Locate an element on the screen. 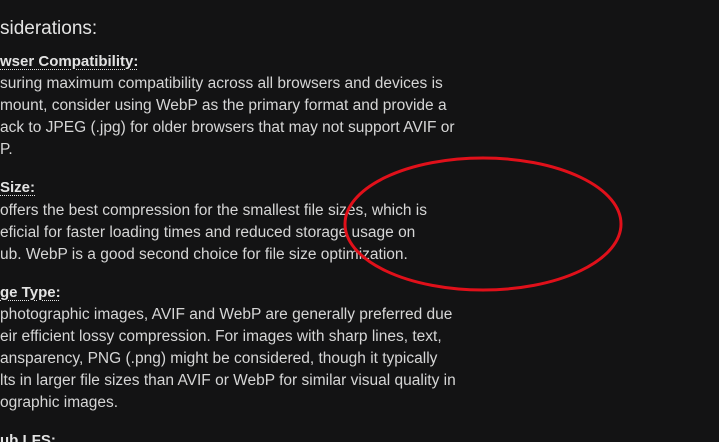 This screenshot has width=719, height=442. section-title-github-lfs: ub LFS: is located at coordinates (28, 437).